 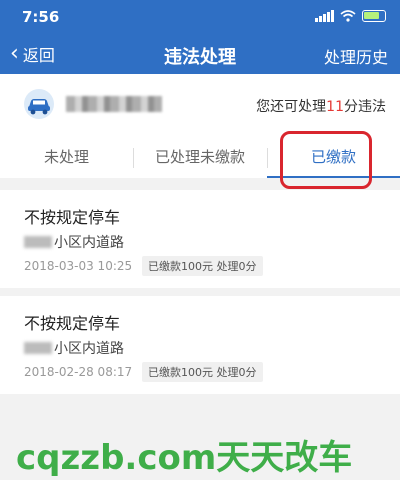 What do you see at coordinates (324, 16) in the screenshot?
I see `signal-icon` at bounding box center [324, 16].